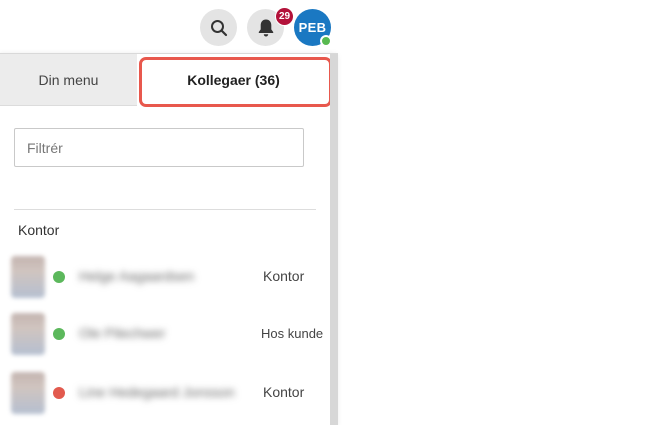 This screenshot has height=425, width=667. What do you see at coordinates (292, 333) in the screenshot?
I see `person-location: Hos kunde` at bounding box center [292, 333].